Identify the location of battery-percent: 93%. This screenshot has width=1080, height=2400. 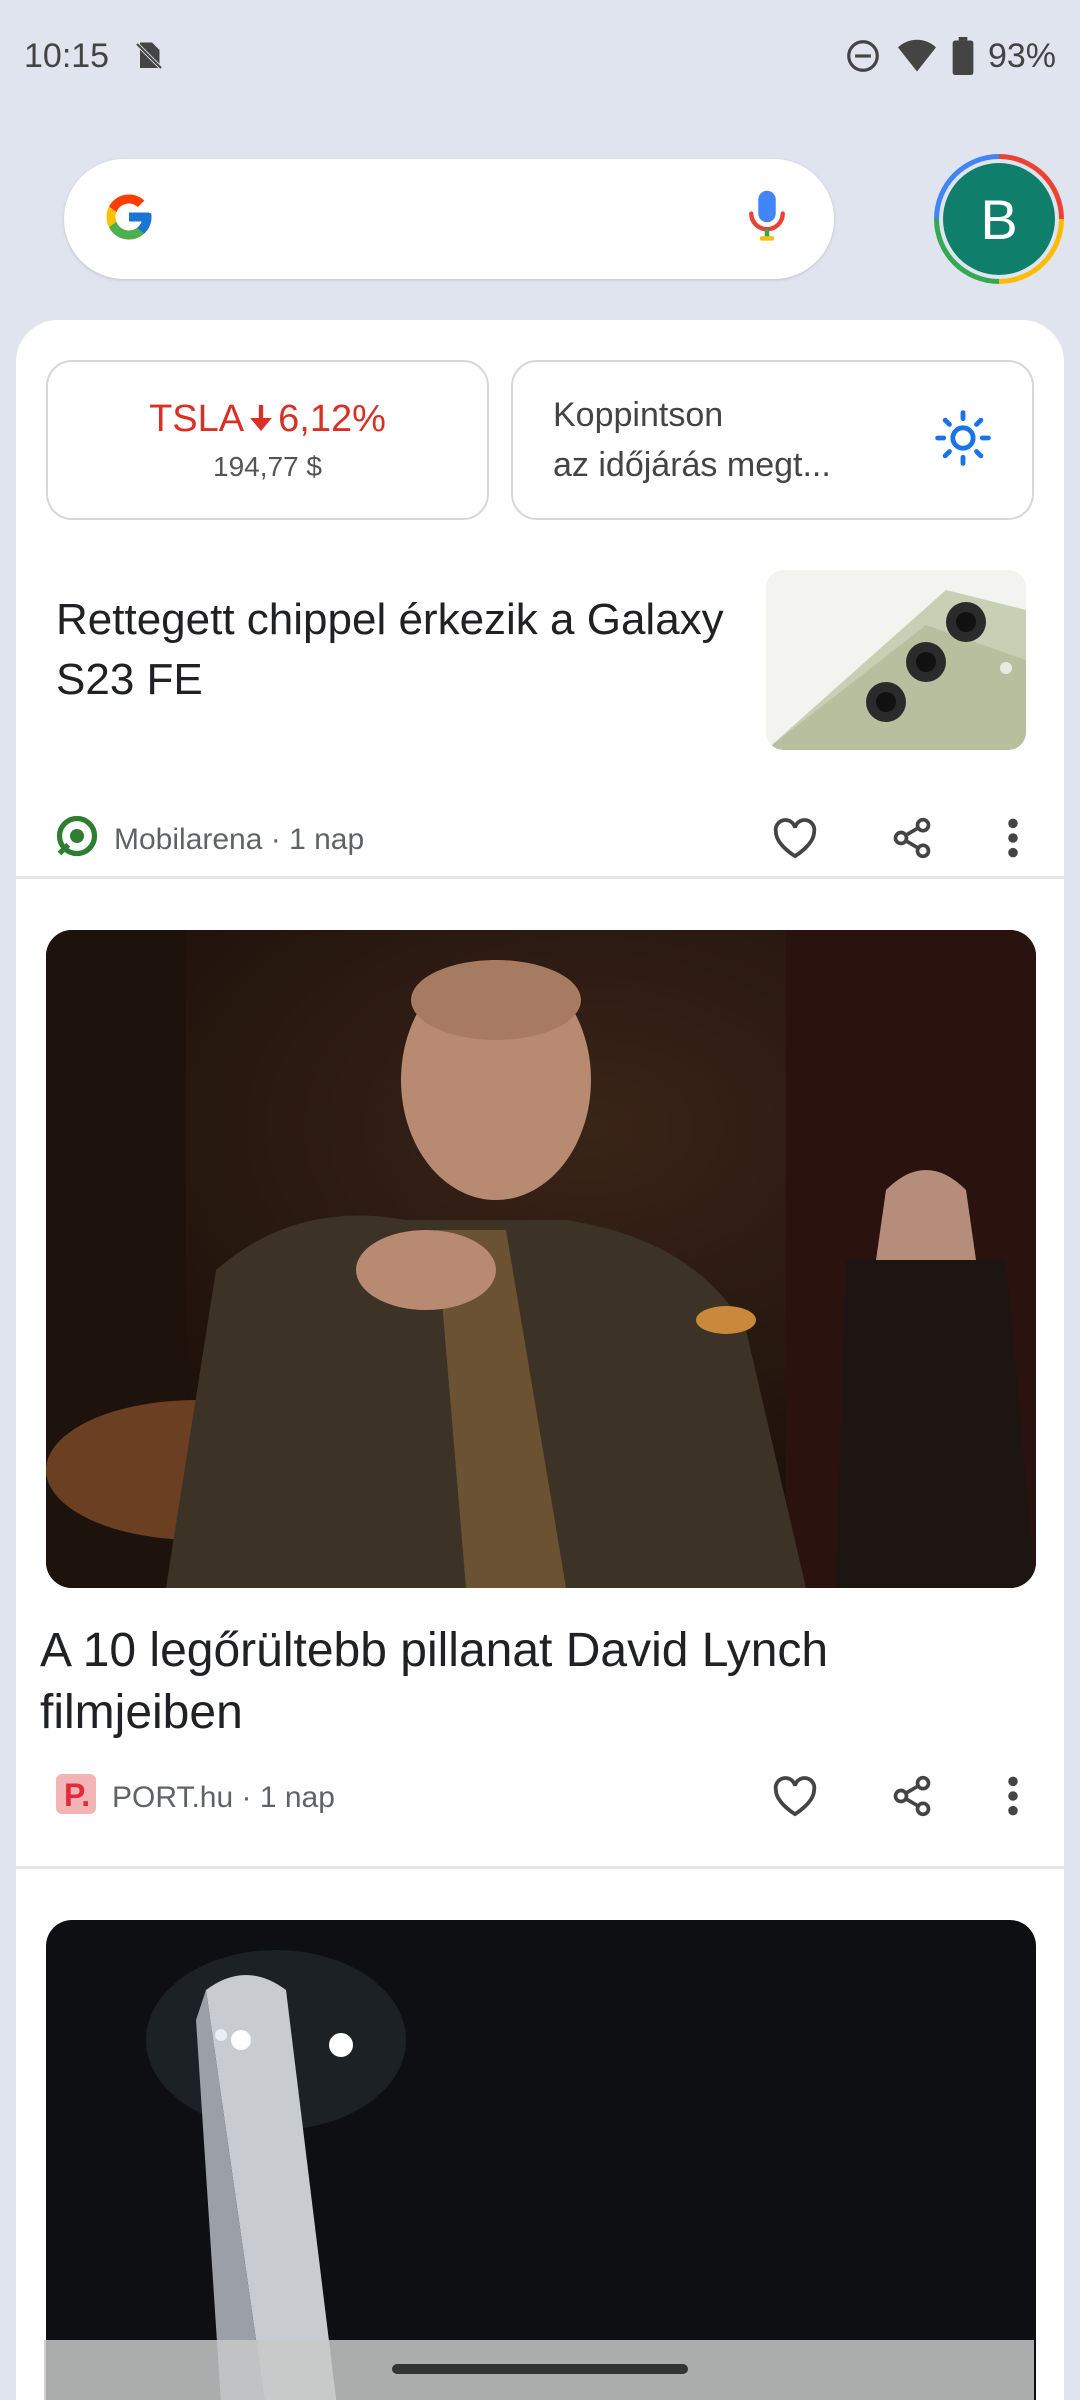
(1021, 55).